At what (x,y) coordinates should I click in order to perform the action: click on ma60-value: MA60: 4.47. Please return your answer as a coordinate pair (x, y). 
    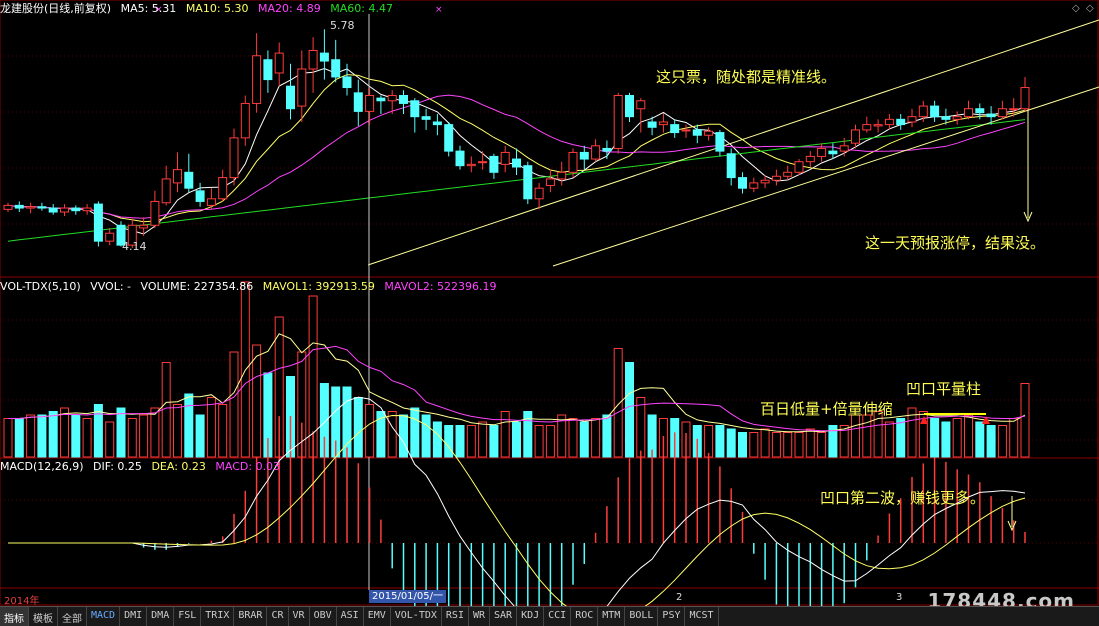
    Looking at the image, I should click on (361, 8).